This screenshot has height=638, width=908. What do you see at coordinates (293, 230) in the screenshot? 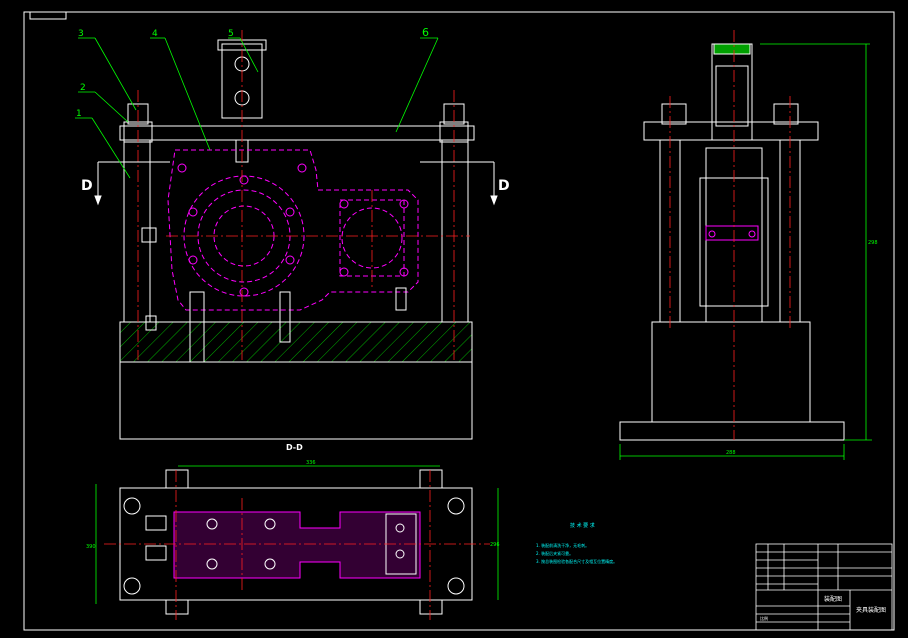
I see `workpiece-housing` at bounding box center [293, 230].